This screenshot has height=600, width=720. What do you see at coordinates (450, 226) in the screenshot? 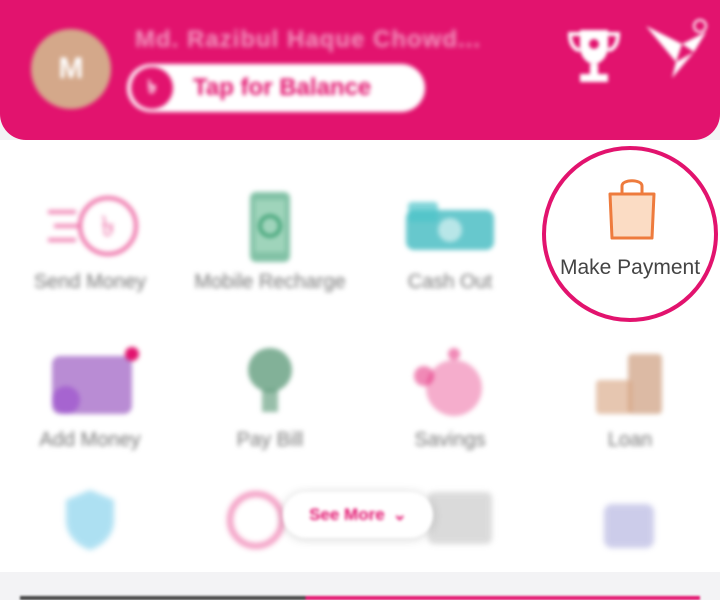
I see `cash-out-icon` at bounding box center [450, 226].